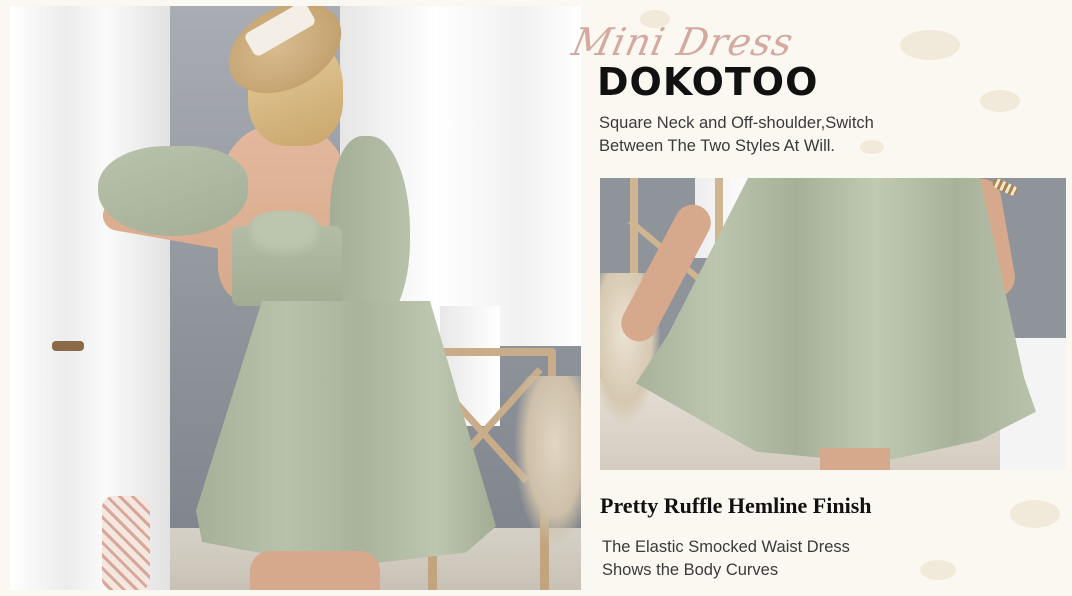 This screenshot has width=1072, height=596. Describe the element at coordinates (708, 82) in the screenshot. I see `brand-name: DOKOTOO` at that location.